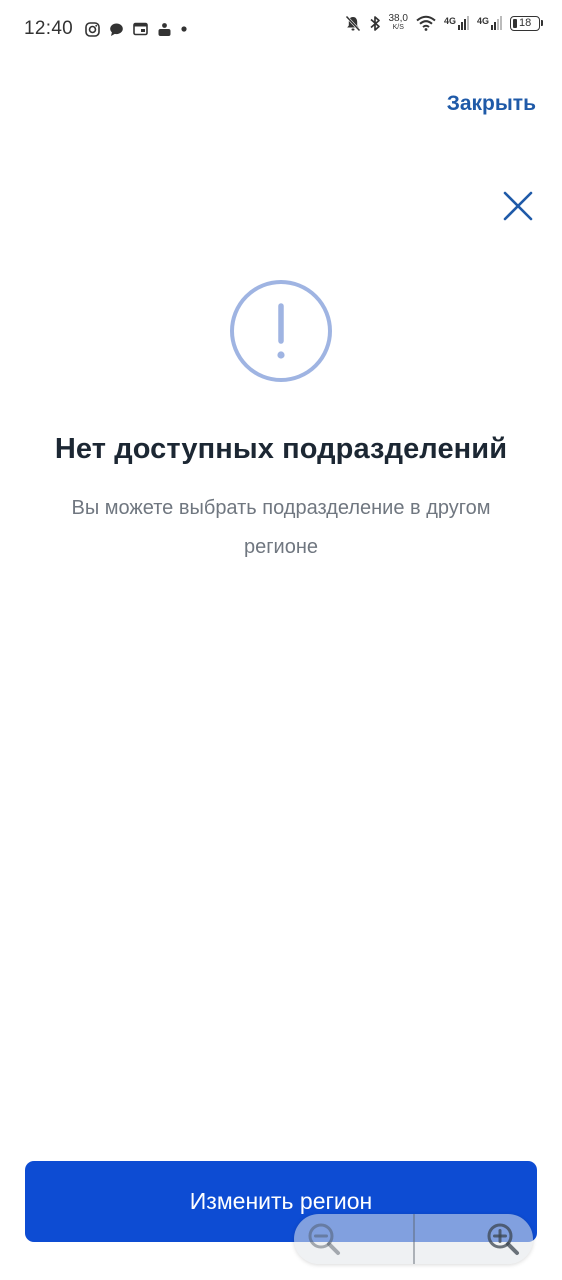 The image size is (562, 1280). I want to click on close-icon, so click(518, 206).